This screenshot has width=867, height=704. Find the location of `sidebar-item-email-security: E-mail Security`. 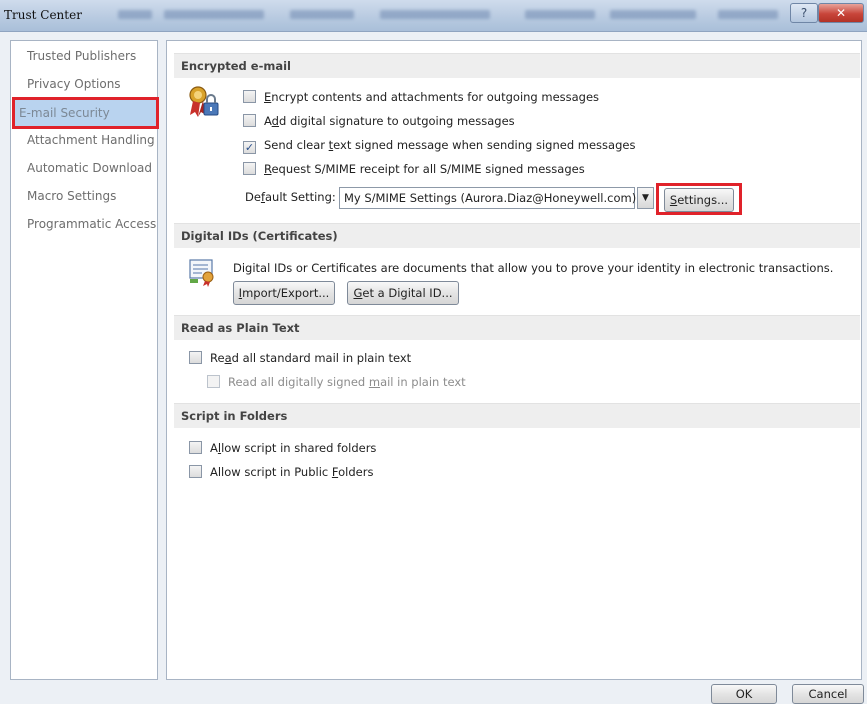

sidebar-item-email-security: E-mail Security is located at coordinates (85, 113).